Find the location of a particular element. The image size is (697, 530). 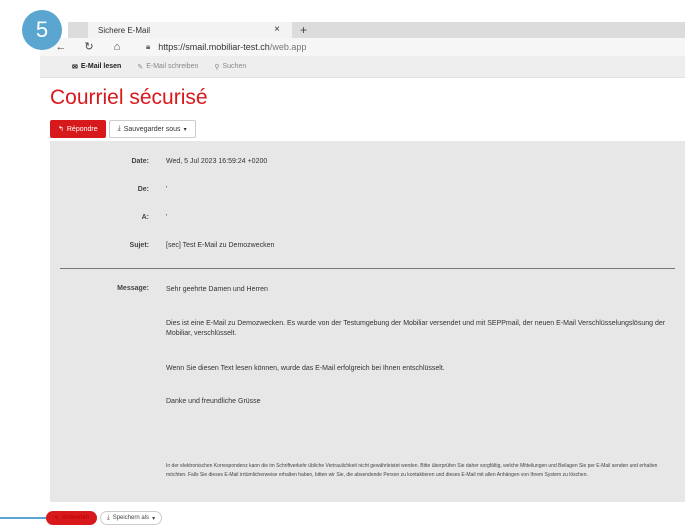

message-greeting: Sehr geehrte Damen und Herren is located at coordinates (217, 289).